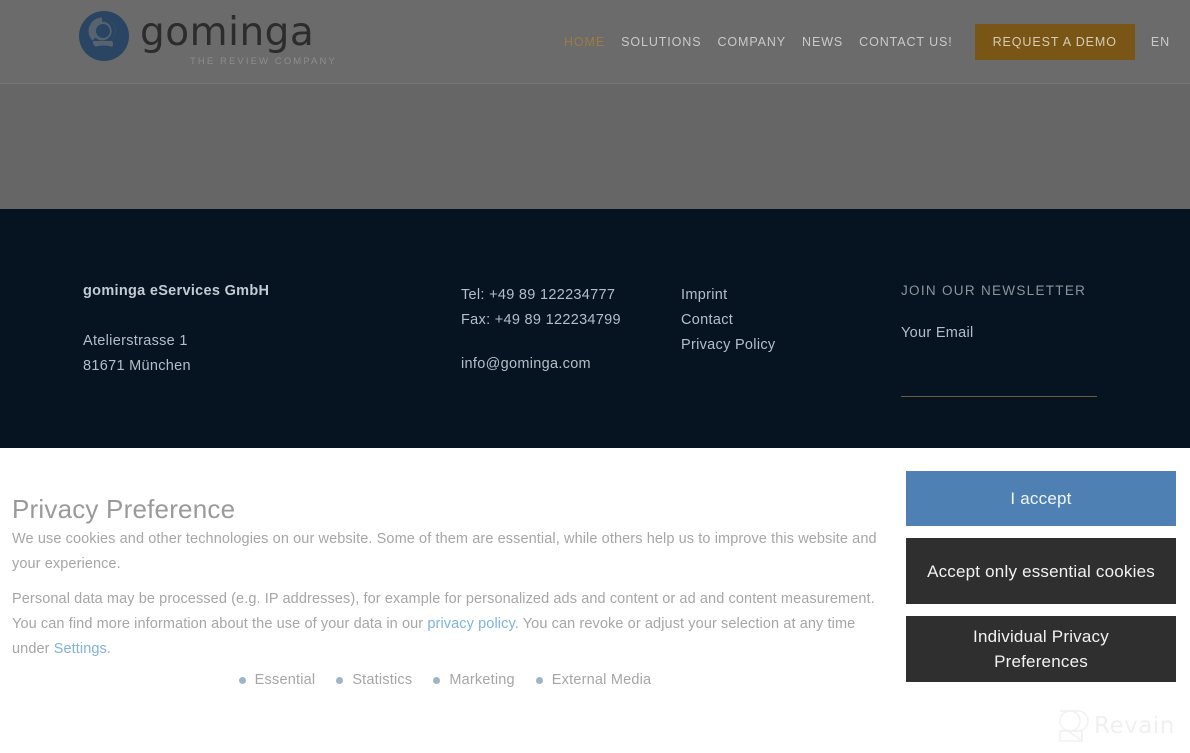 Image resolution: width=1190 pixels, height=753 pixels. What do you see at coordinates (541, 320) in the screenshot?
I see `footer-fax: Fax: +49 89 122234799` at bounding box center [541, 320].